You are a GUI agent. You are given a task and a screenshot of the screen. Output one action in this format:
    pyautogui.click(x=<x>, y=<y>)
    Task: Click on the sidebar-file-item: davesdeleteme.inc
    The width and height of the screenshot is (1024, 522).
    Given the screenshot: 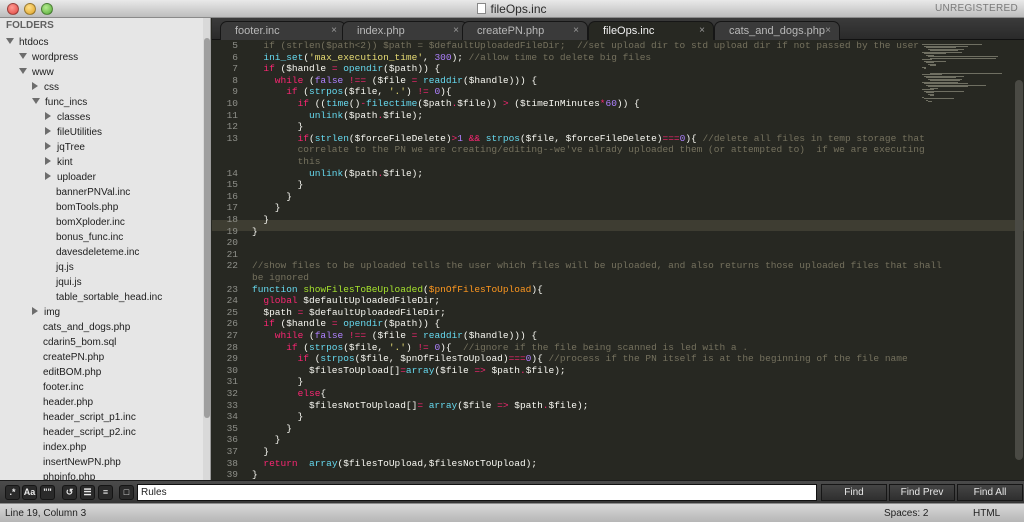 What is the action you would take?
    pyautogui.click(x=92, y=252)
    